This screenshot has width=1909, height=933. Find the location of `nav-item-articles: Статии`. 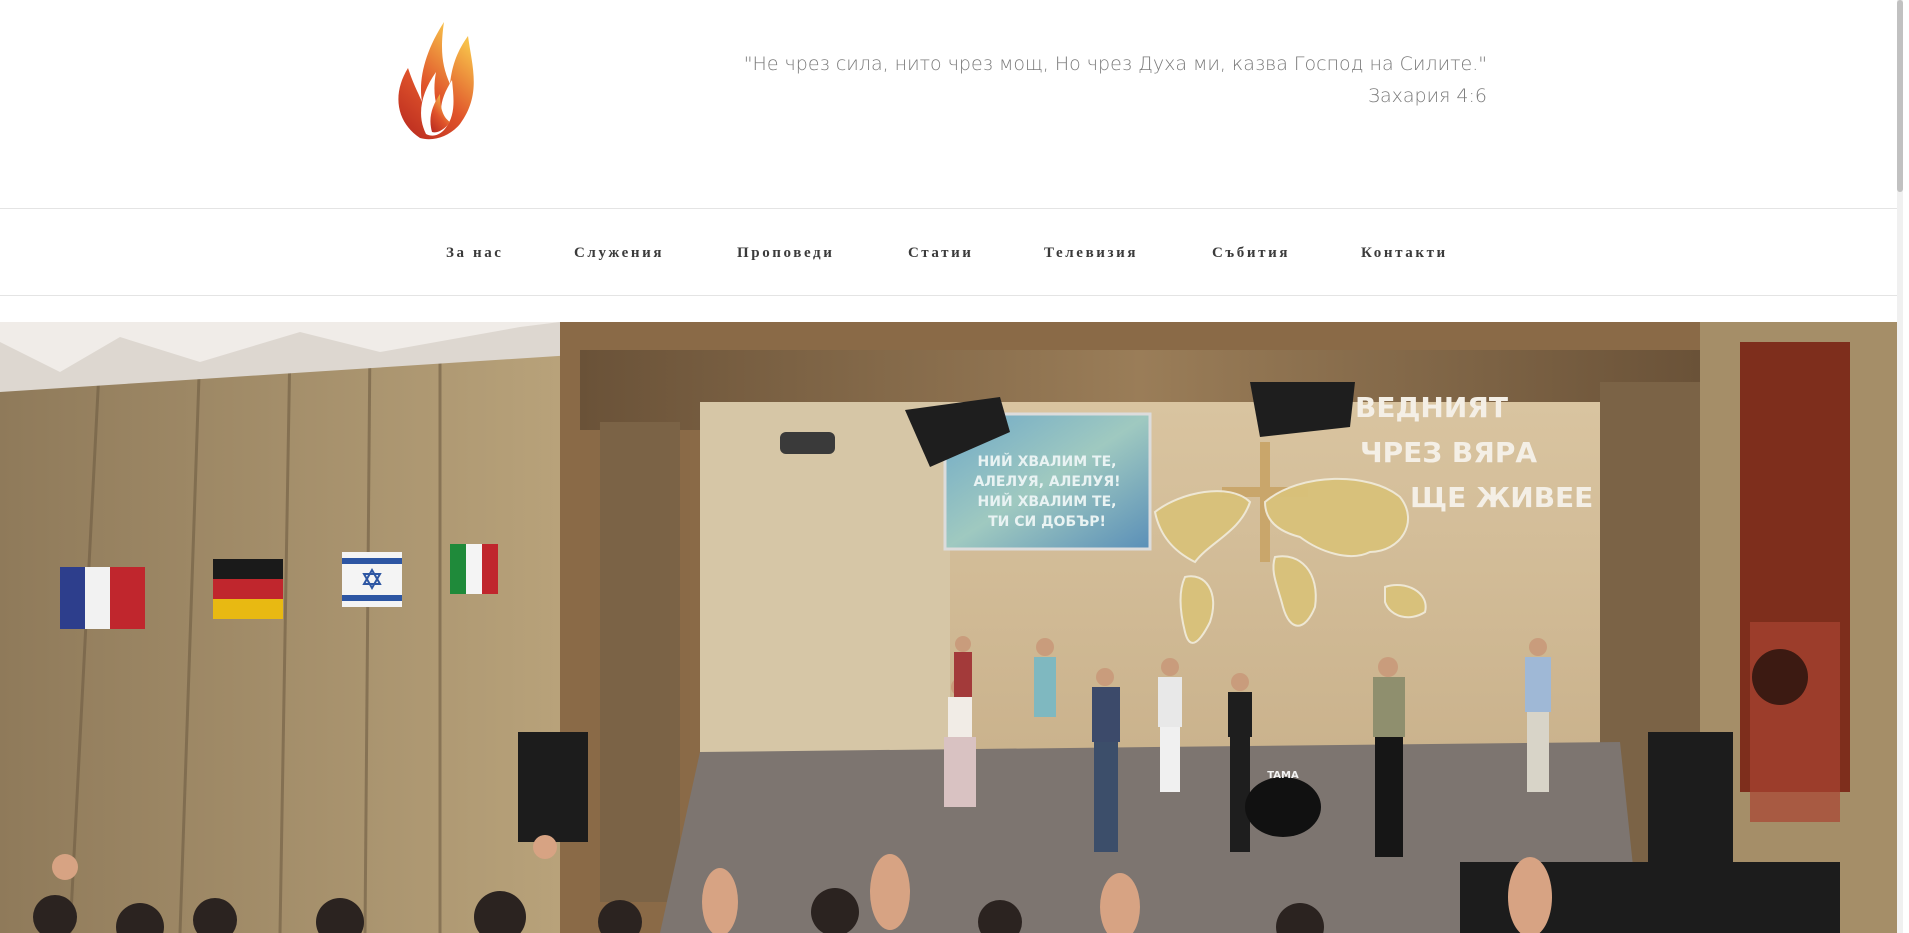

nav-item-articles: Статии is located at coordinates (941, 253).